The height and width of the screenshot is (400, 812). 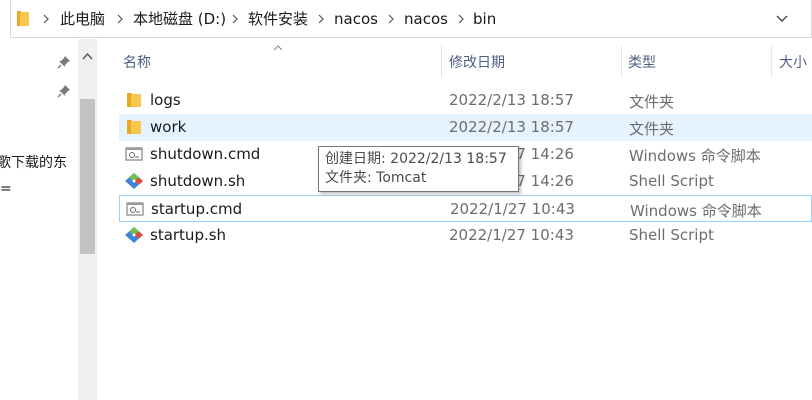 What do you see at coordinates (188, 235) in the screenshot?
I see `file-name: startup.sh` at bounding box center [188, 235].